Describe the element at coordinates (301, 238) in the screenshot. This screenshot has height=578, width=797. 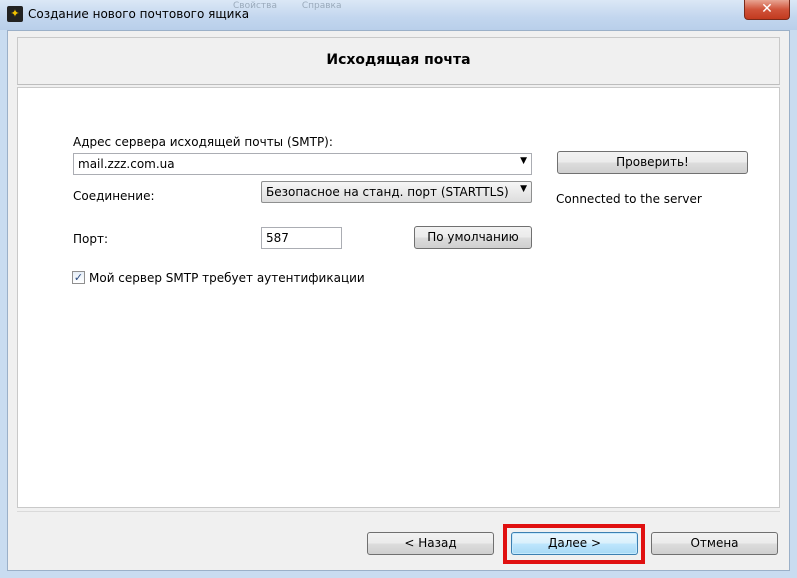
I see `port-field: 587` at that location.